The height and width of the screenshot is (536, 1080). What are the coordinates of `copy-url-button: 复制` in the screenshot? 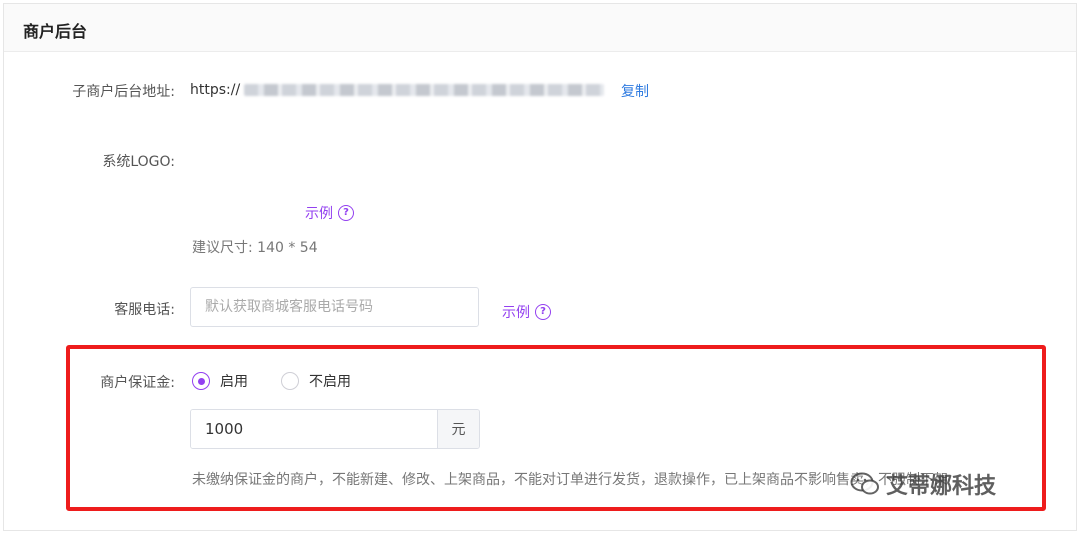 It's located at (635, 91).